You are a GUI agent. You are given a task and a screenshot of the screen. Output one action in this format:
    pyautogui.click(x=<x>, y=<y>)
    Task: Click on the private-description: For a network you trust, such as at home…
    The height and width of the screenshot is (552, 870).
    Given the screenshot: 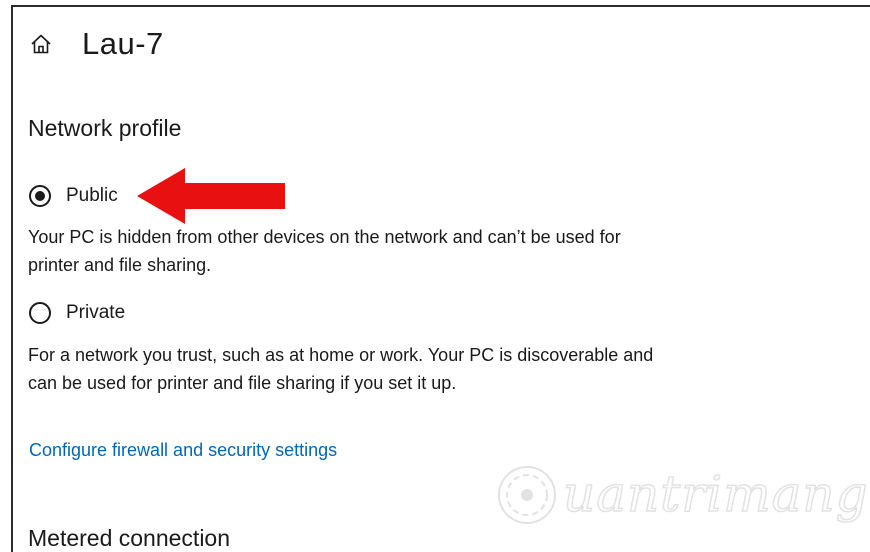 What is the action you would take?
    pyautogui.click(x=341, y=369)
    